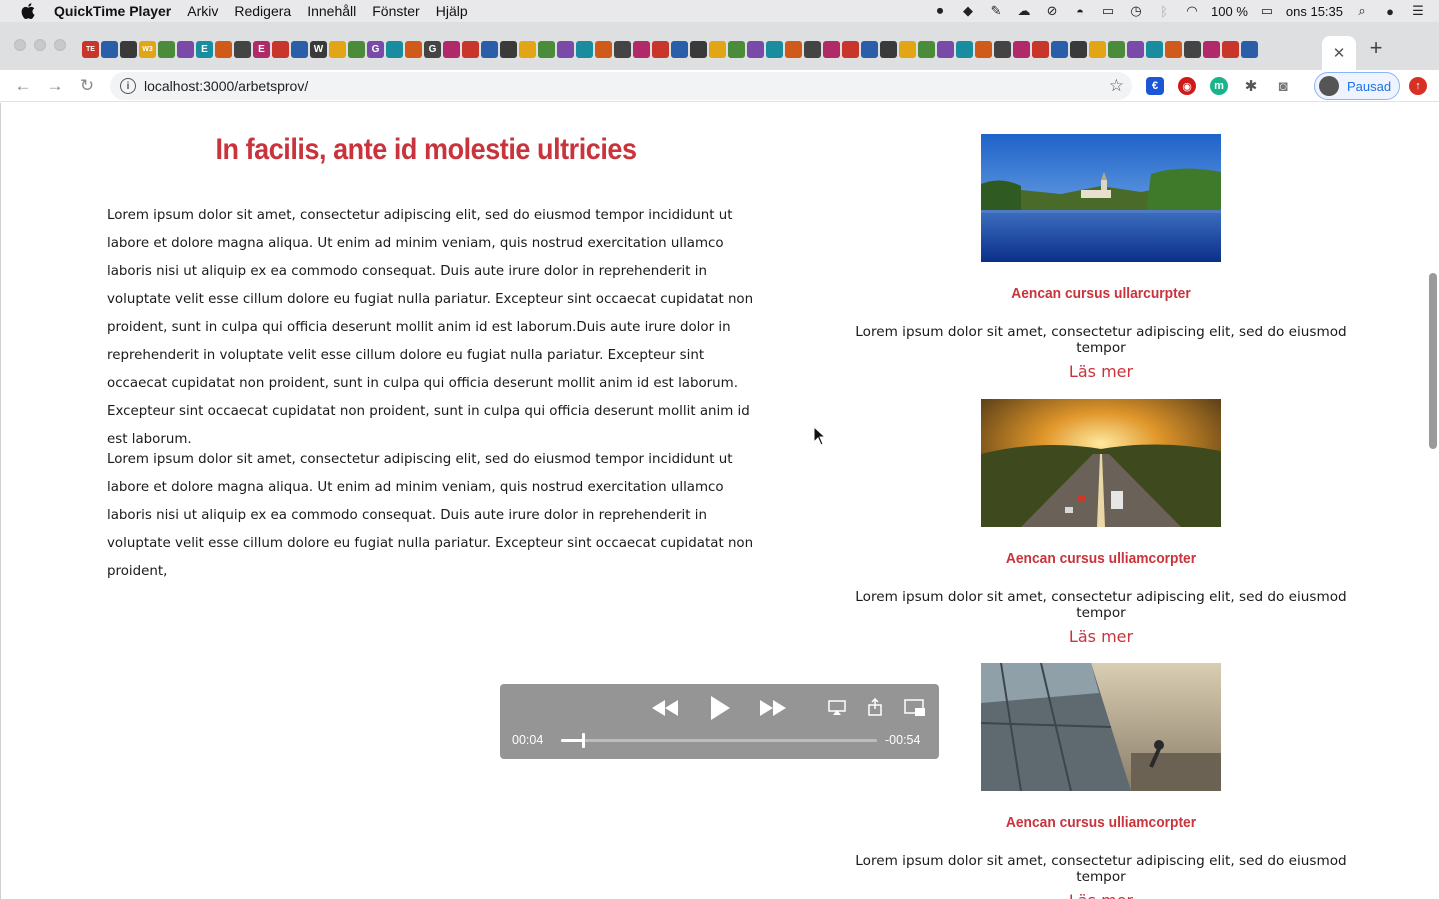  What do you see at coordinates (1101, 463) in the screenshot?
I see `highway-sunset-image` at bounding box center [1101, 463].